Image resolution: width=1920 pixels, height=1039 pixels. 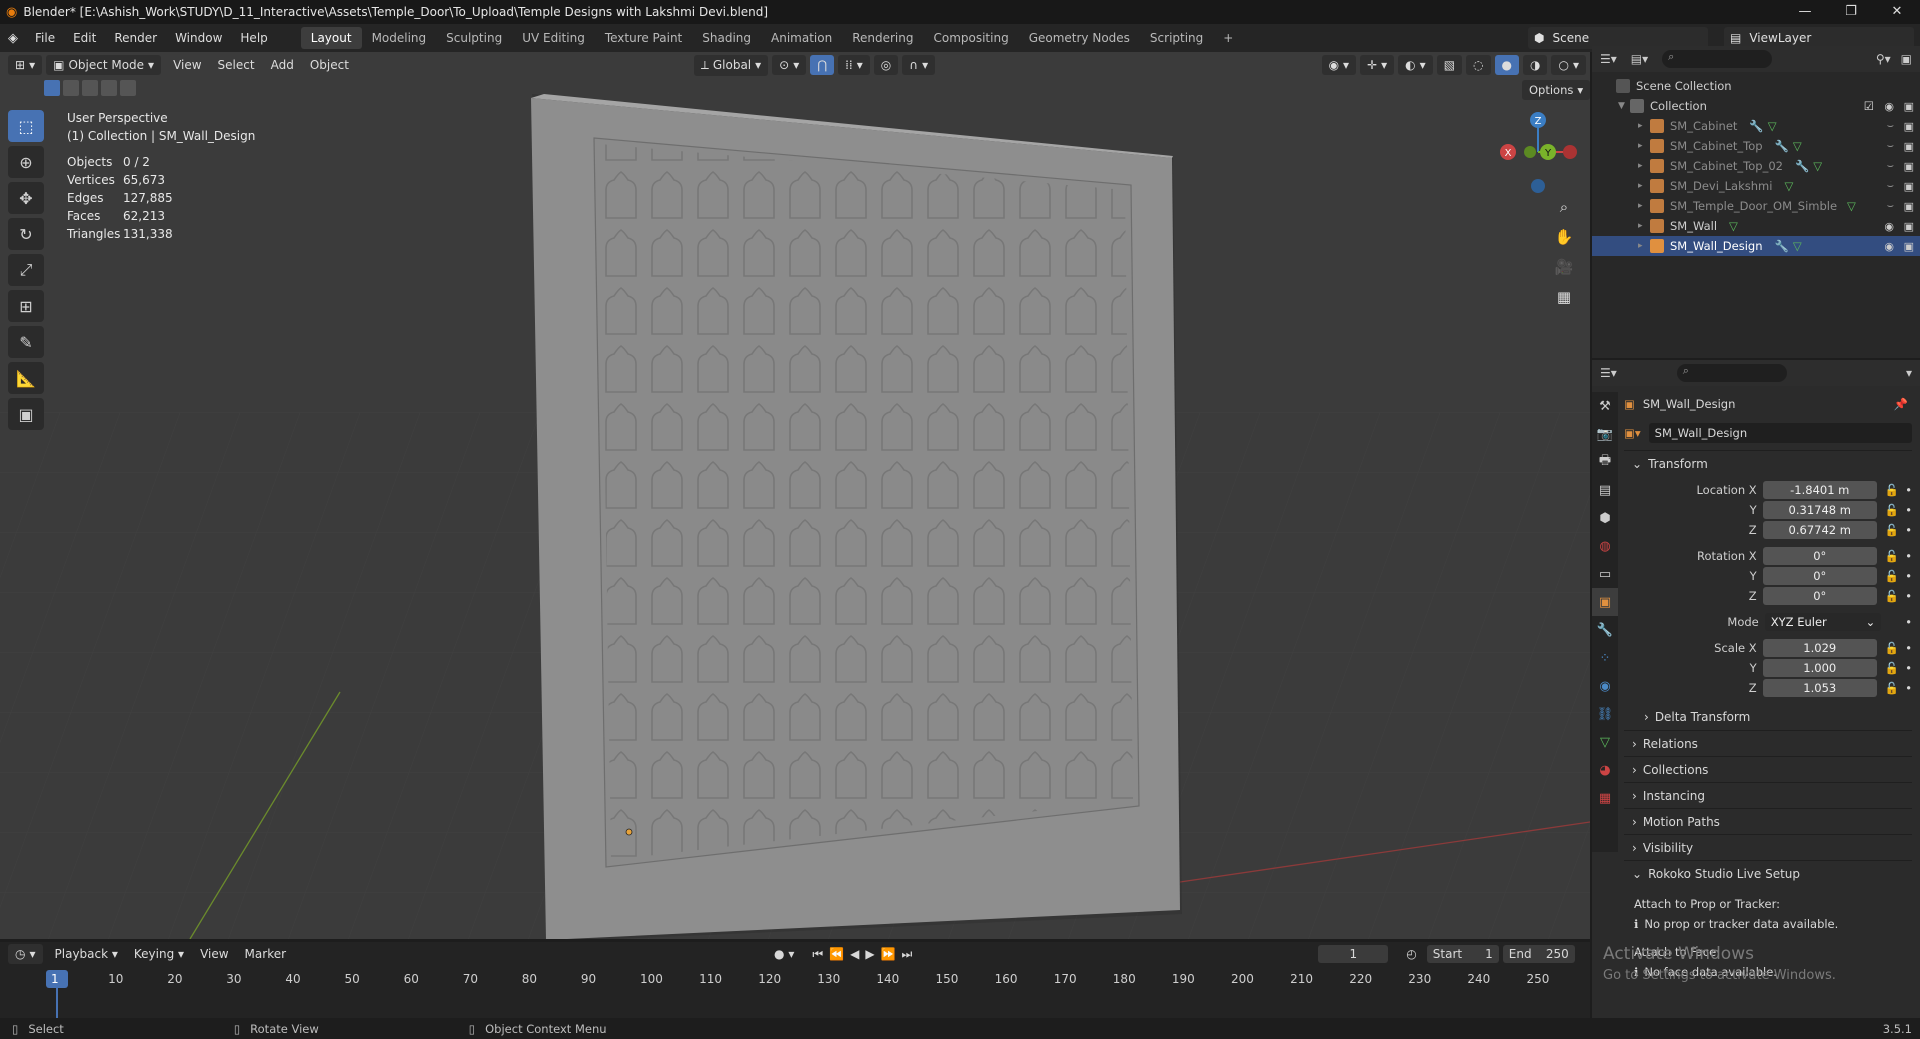 What do you see at coordinates (1079, 38) in the screenshot?
I see `tab-geometry-nodes: Geometry Nodes` at bounding box center [1079, 38].